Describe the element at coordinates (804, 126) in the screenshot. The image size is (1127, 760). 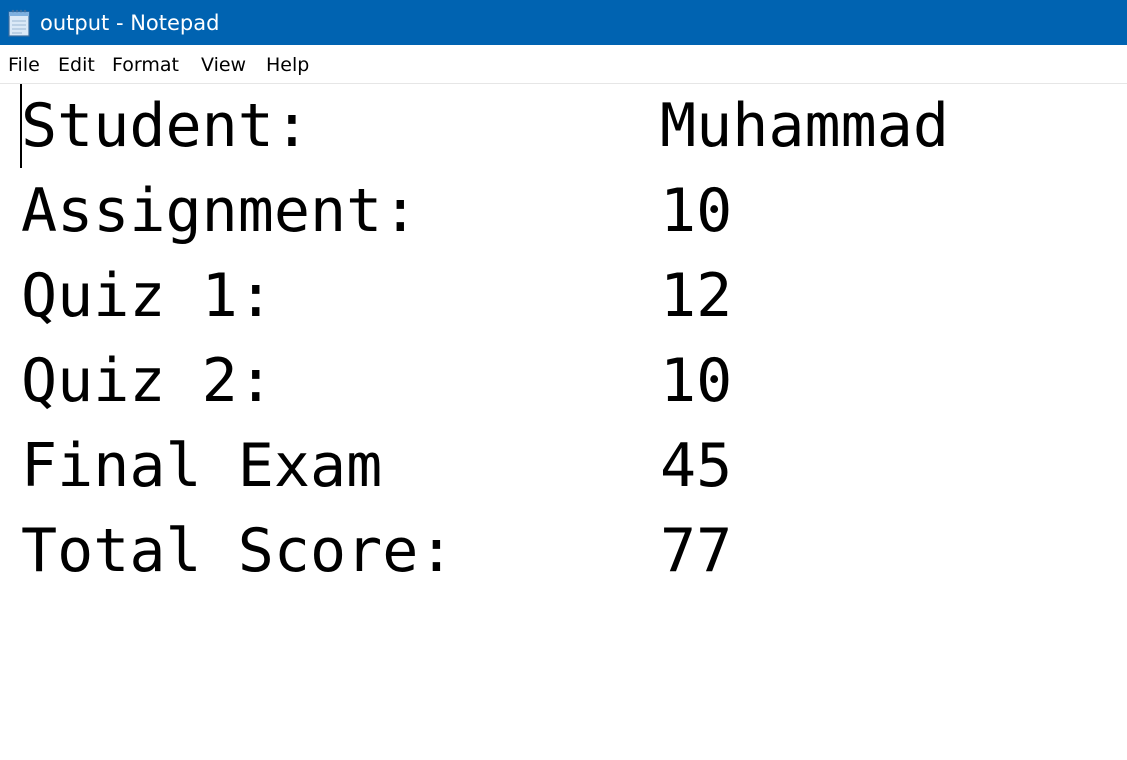
I see `line-value: Muhammad` at that location.